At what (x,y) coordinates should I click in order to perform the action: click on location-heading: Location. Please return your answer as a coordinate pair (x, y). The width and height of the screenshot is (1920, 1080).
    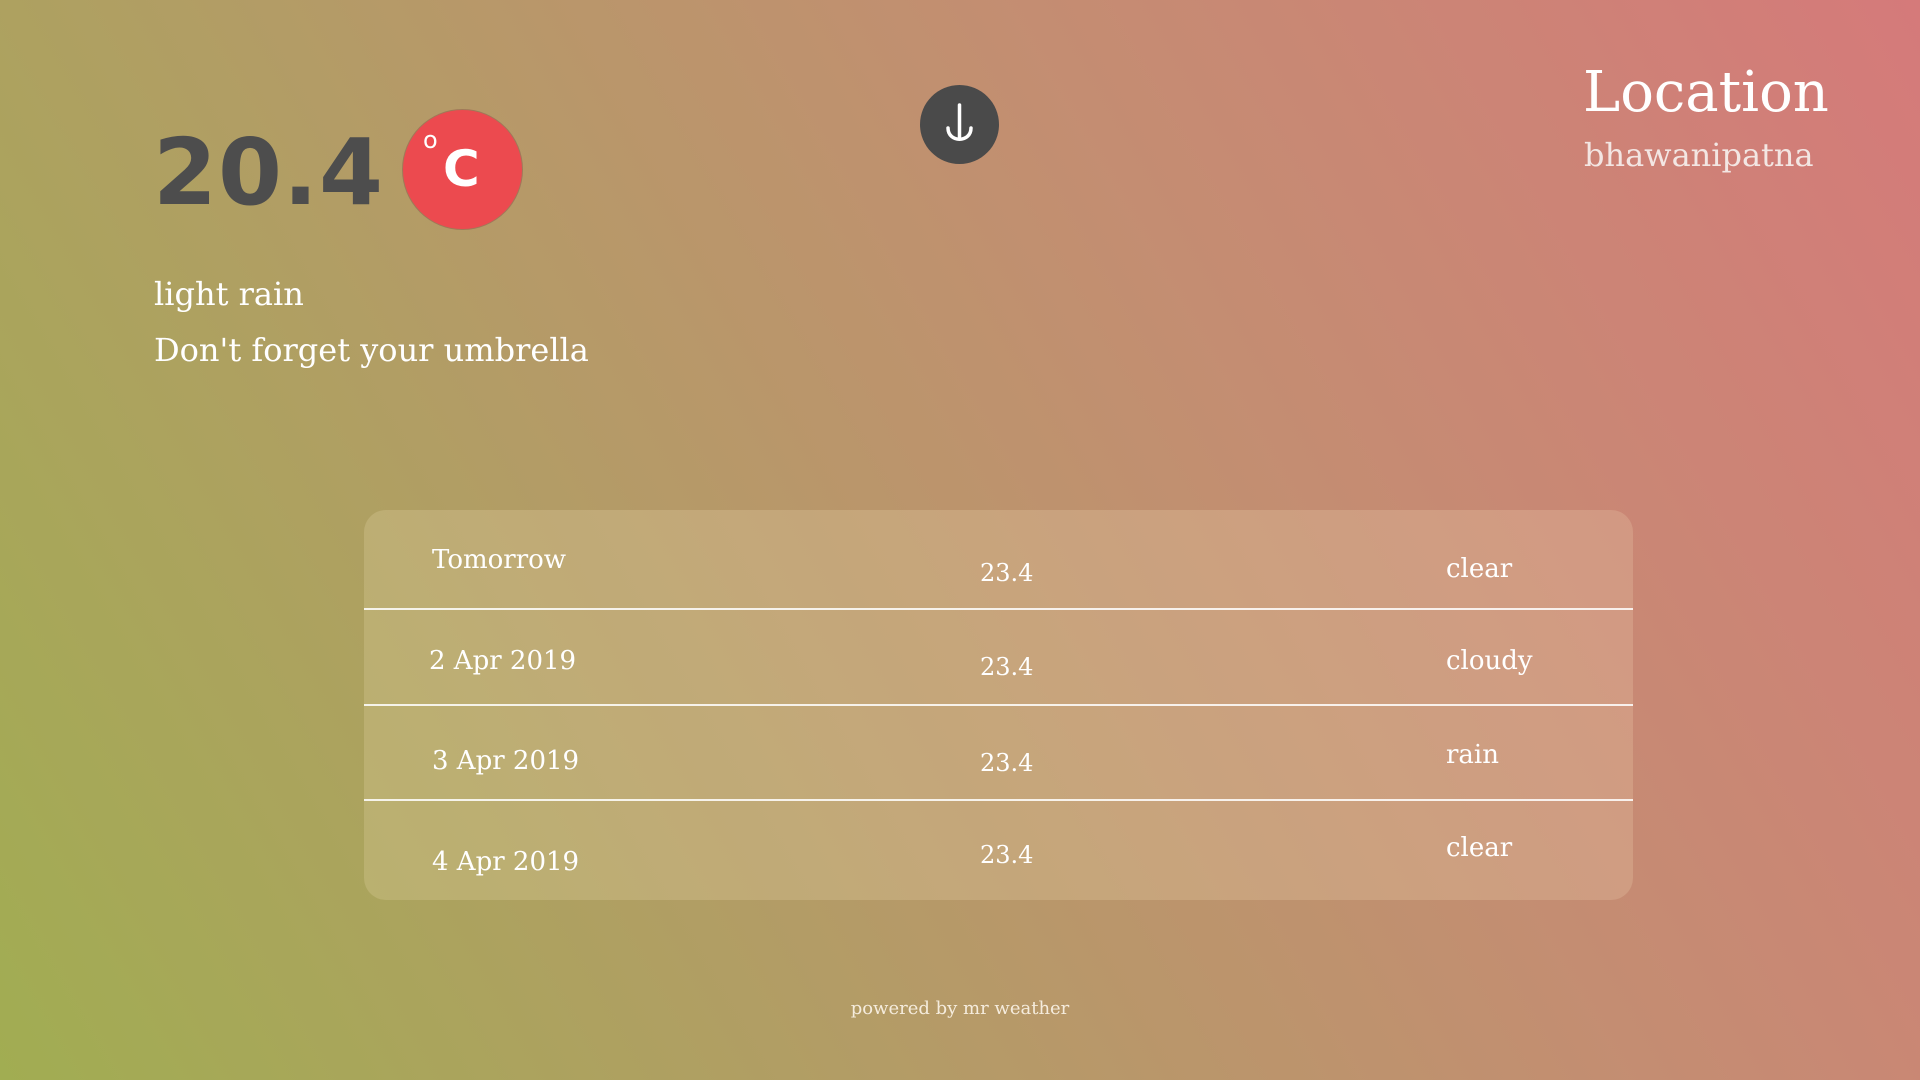
    Looking at the image, I should click on (1706, 92).